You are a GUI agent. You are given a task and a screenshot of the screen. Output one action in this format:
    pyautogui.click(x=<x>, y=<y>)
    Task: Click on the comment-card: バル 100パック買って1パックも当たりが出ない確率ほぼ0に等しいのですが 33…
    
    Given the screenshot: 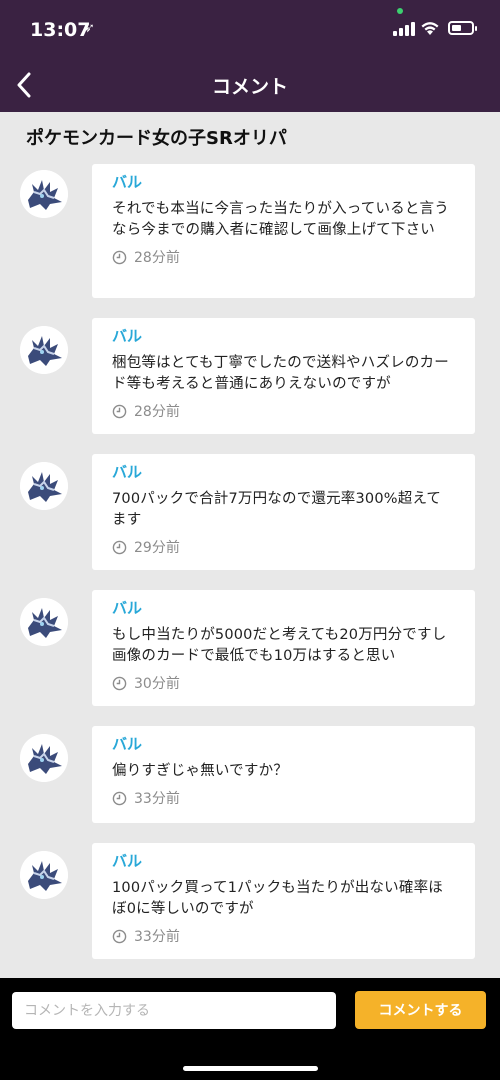 What is the action you would take?
    pyautogui.click(x=283, y=901)
    